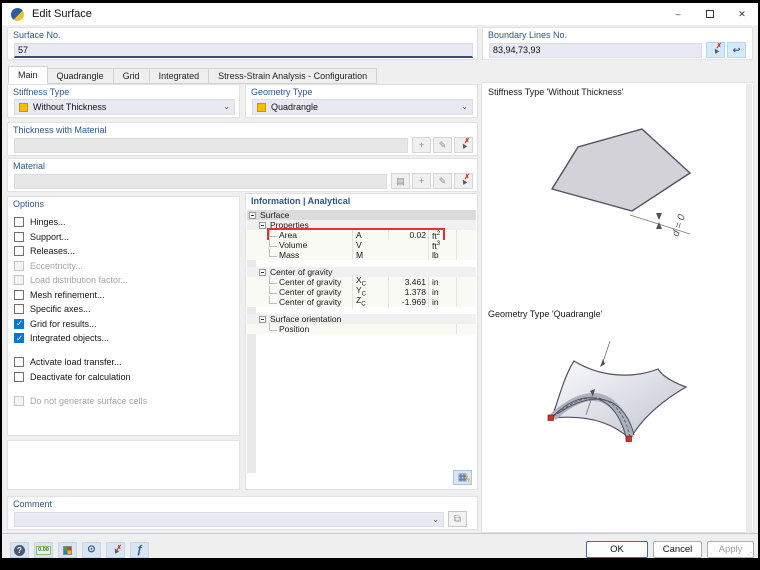 The height and width of the screenshot is (570, 760). Describe the element at coordinates (19, 251) in the screenshot. I see `checkbox-releases` at that location.